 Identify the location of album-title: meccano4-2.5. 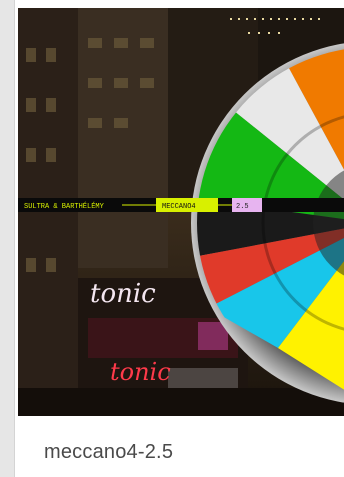
(108, 452).